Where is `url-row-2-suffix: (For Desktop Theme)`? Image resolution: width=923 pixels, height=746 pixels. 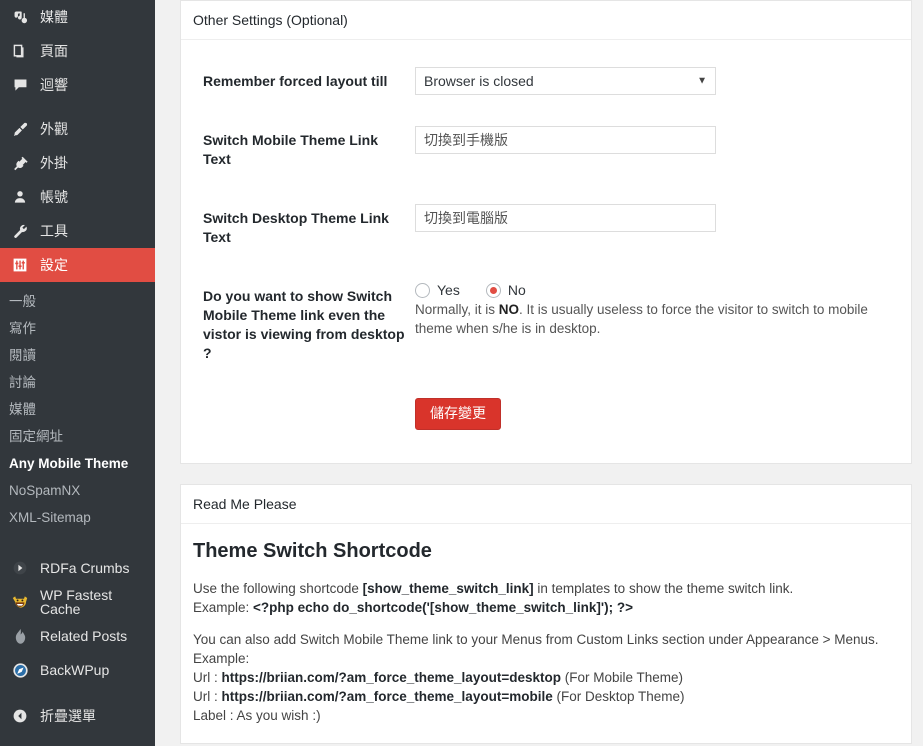 url-row-2-suffix: (For Desktop Theme) is located at coordinates (618, 696).